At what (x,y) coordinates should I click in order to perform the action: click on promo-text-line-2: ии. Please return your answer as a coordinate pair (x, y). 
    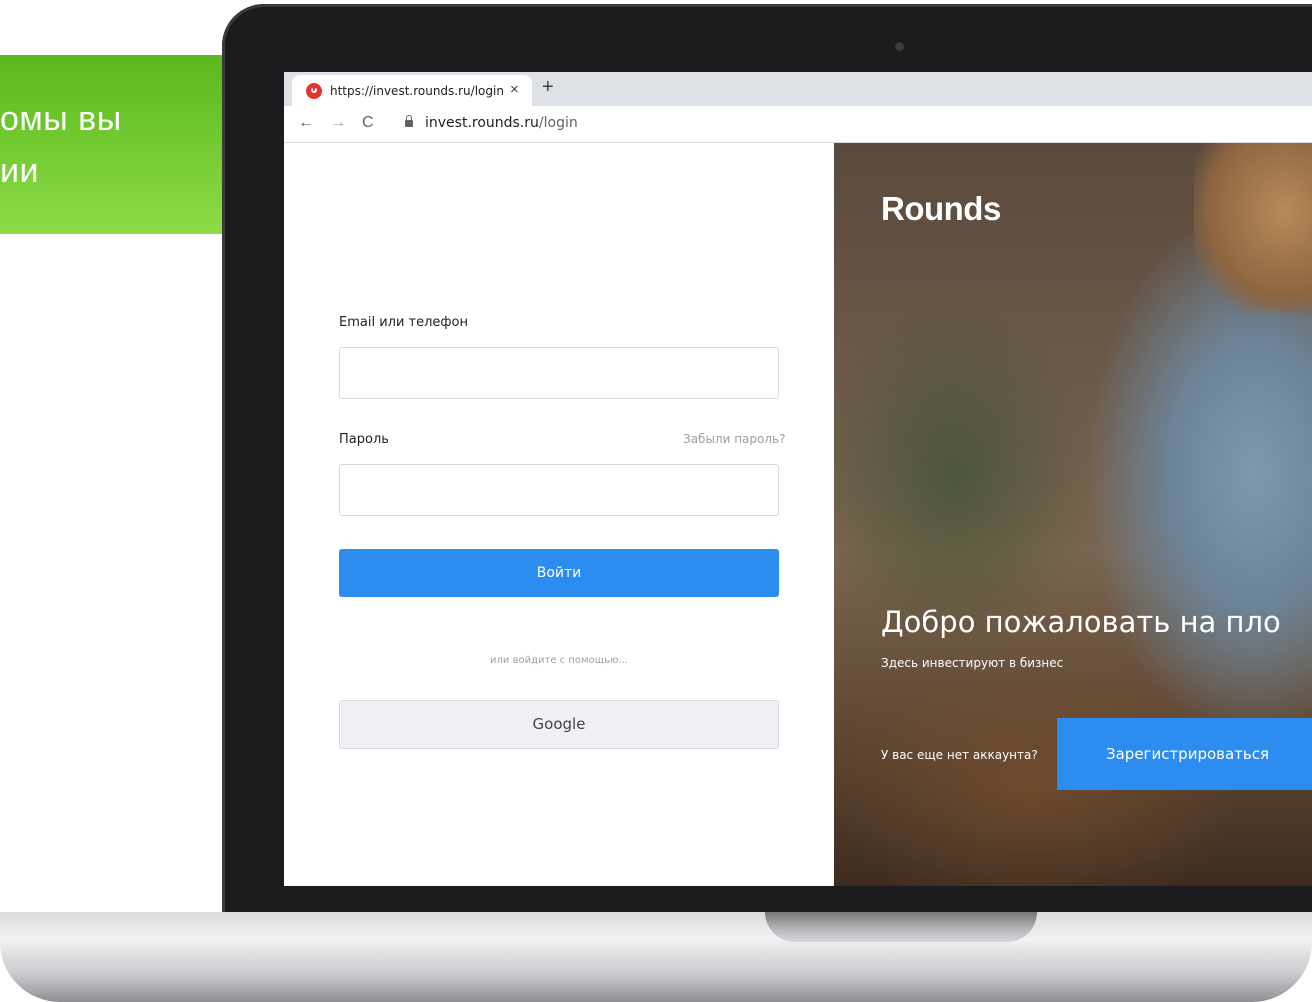
    Looking at the image, I should click on (19, 171).